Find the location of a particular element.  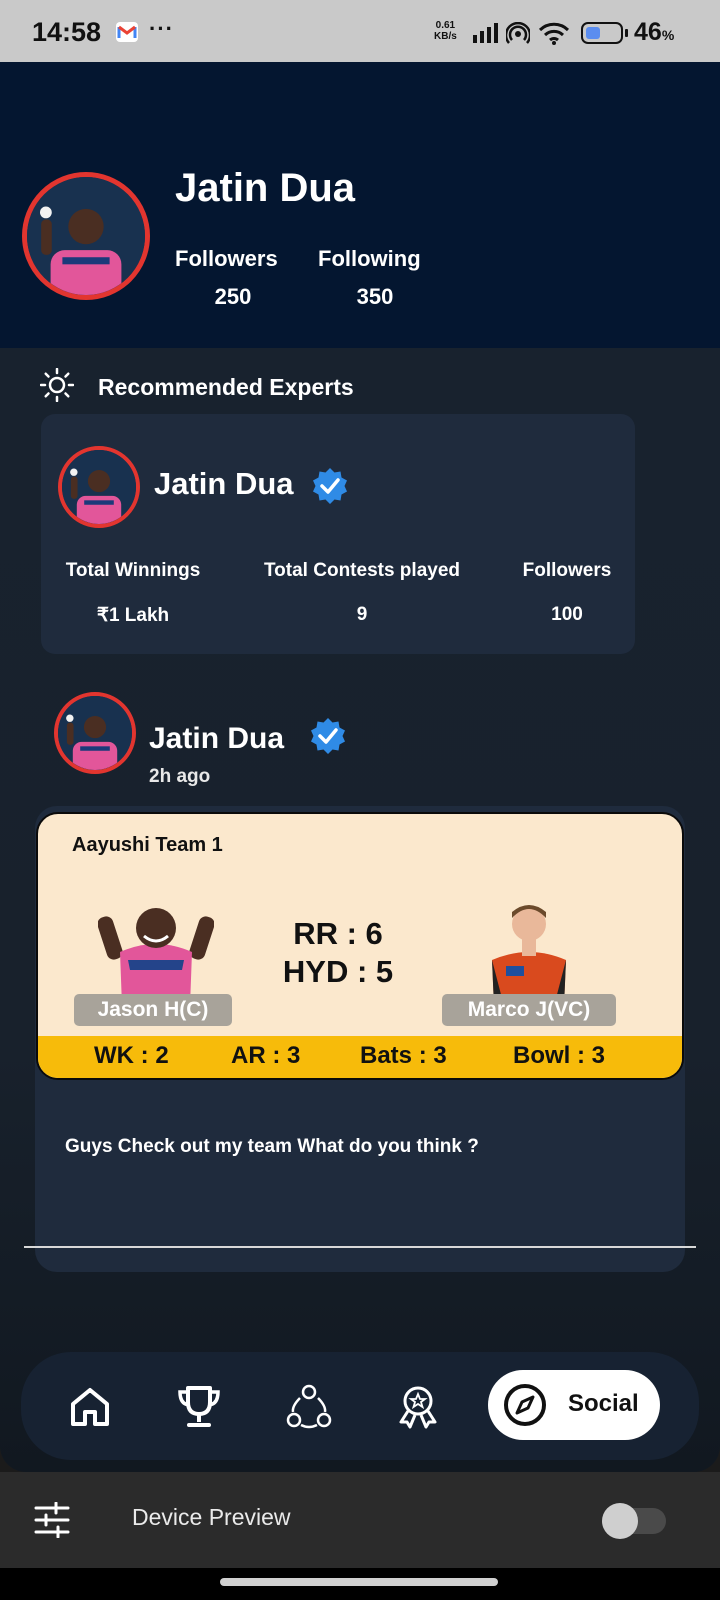

status-bar: 14:58 ··· 0.61 KB/s 46% is located at coordinates (360, 31).